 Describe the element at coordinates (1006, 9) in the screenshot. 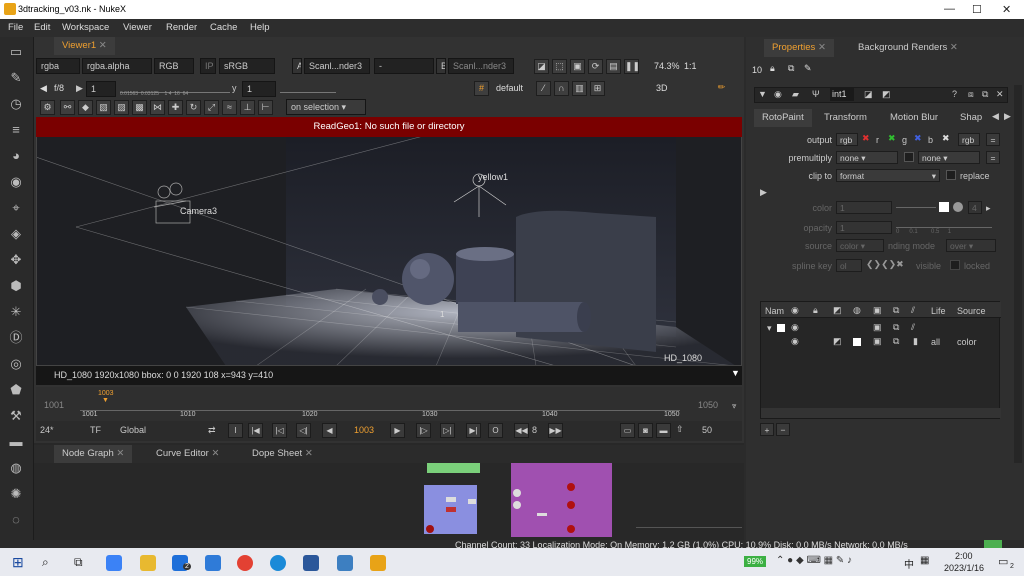

I see `close-button: ✕` at that location.